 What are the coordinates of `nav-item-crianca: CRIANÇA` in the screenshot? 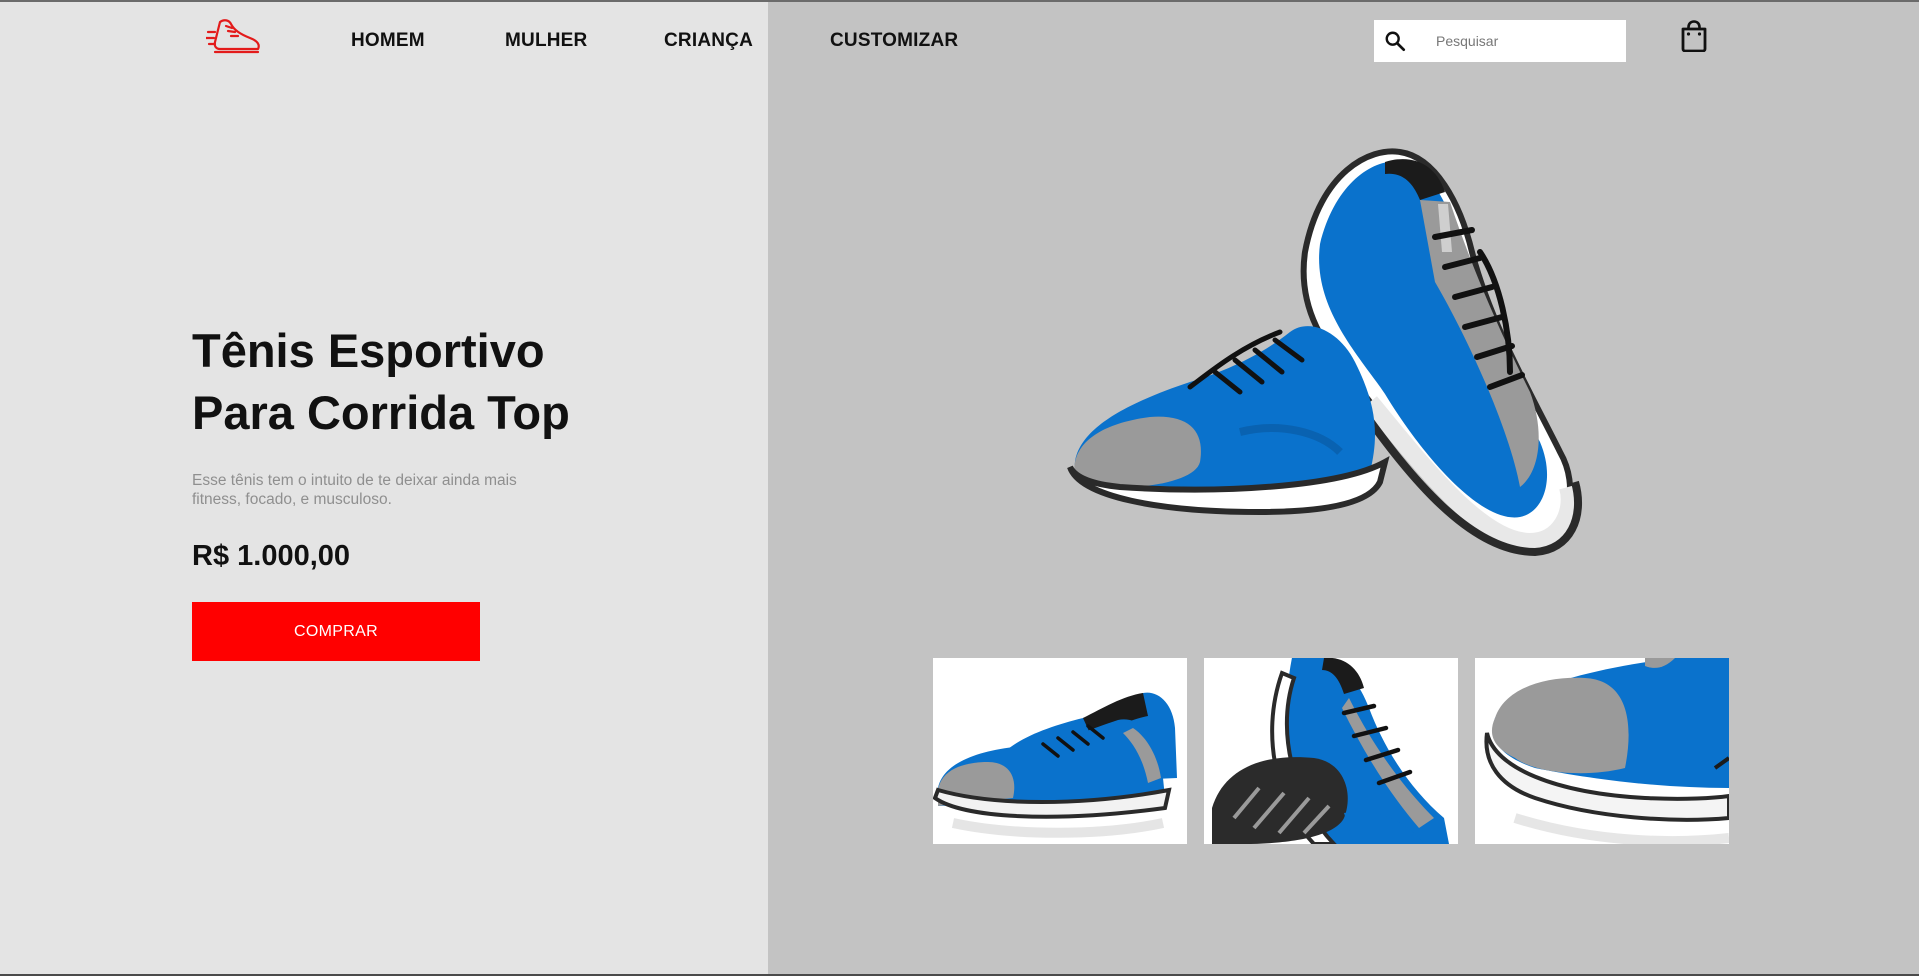 It's located at (708, 41).